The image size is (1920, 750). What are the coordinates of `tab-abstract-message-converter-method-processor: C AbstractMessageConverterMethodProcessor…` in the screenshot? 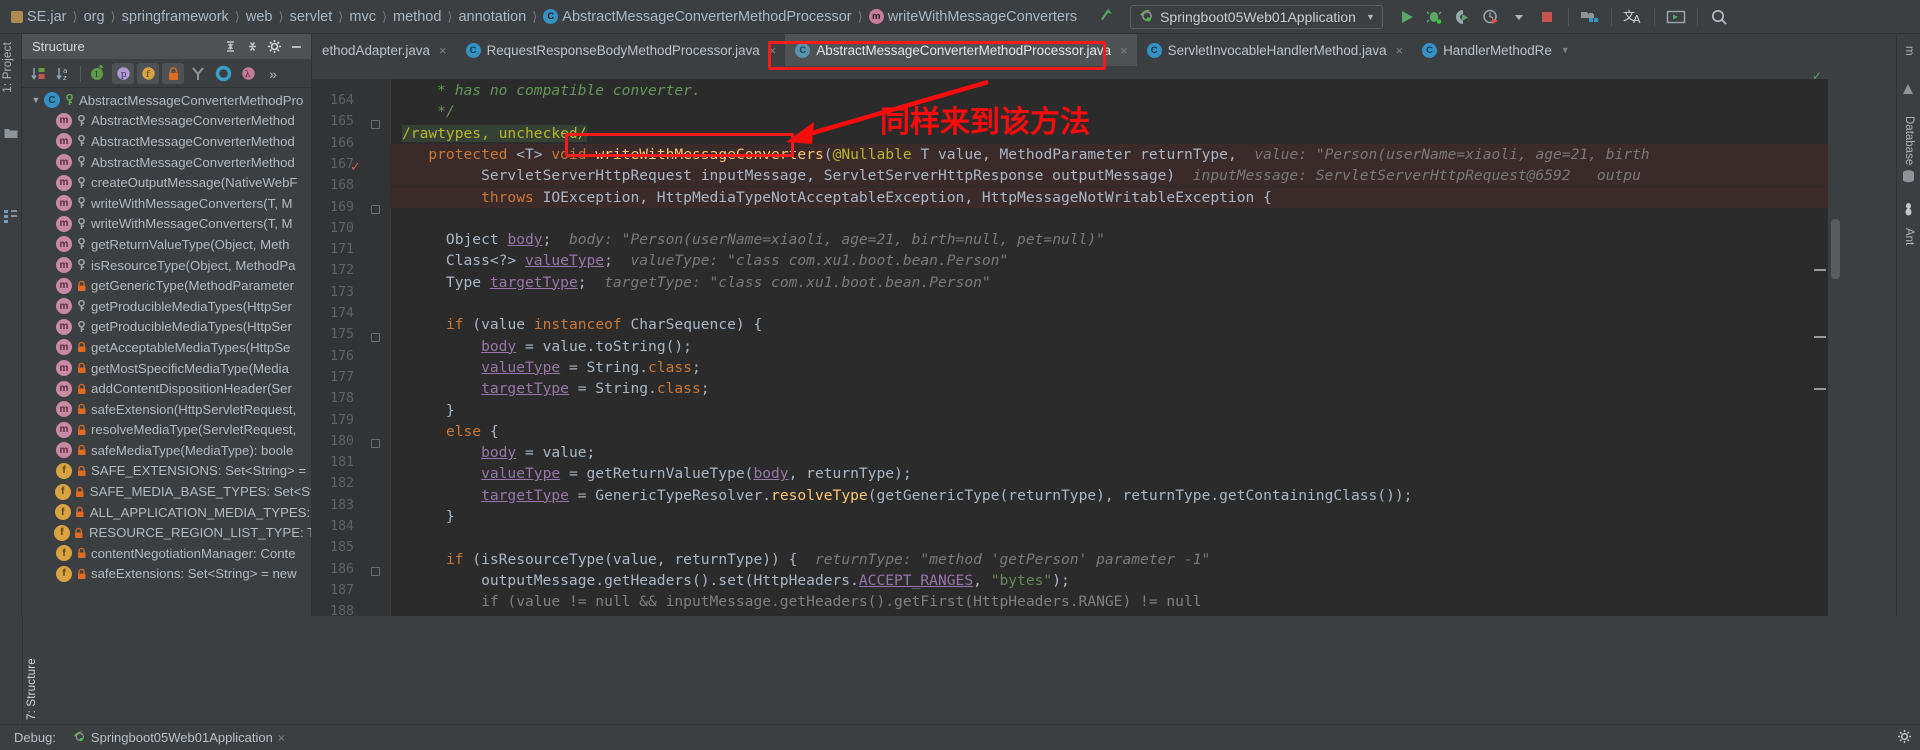 It's located at (961, 50).